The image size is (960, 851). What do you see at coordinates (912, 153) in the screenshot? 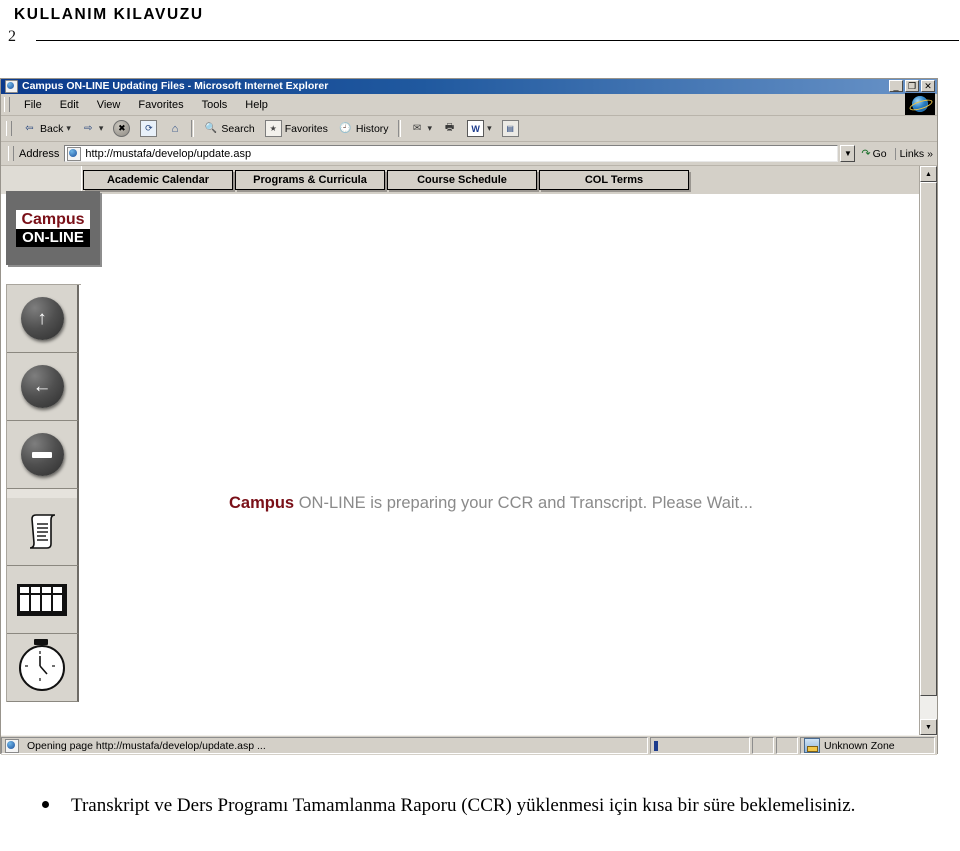
I see `links-label: Links` at bounding box center [912, 153].